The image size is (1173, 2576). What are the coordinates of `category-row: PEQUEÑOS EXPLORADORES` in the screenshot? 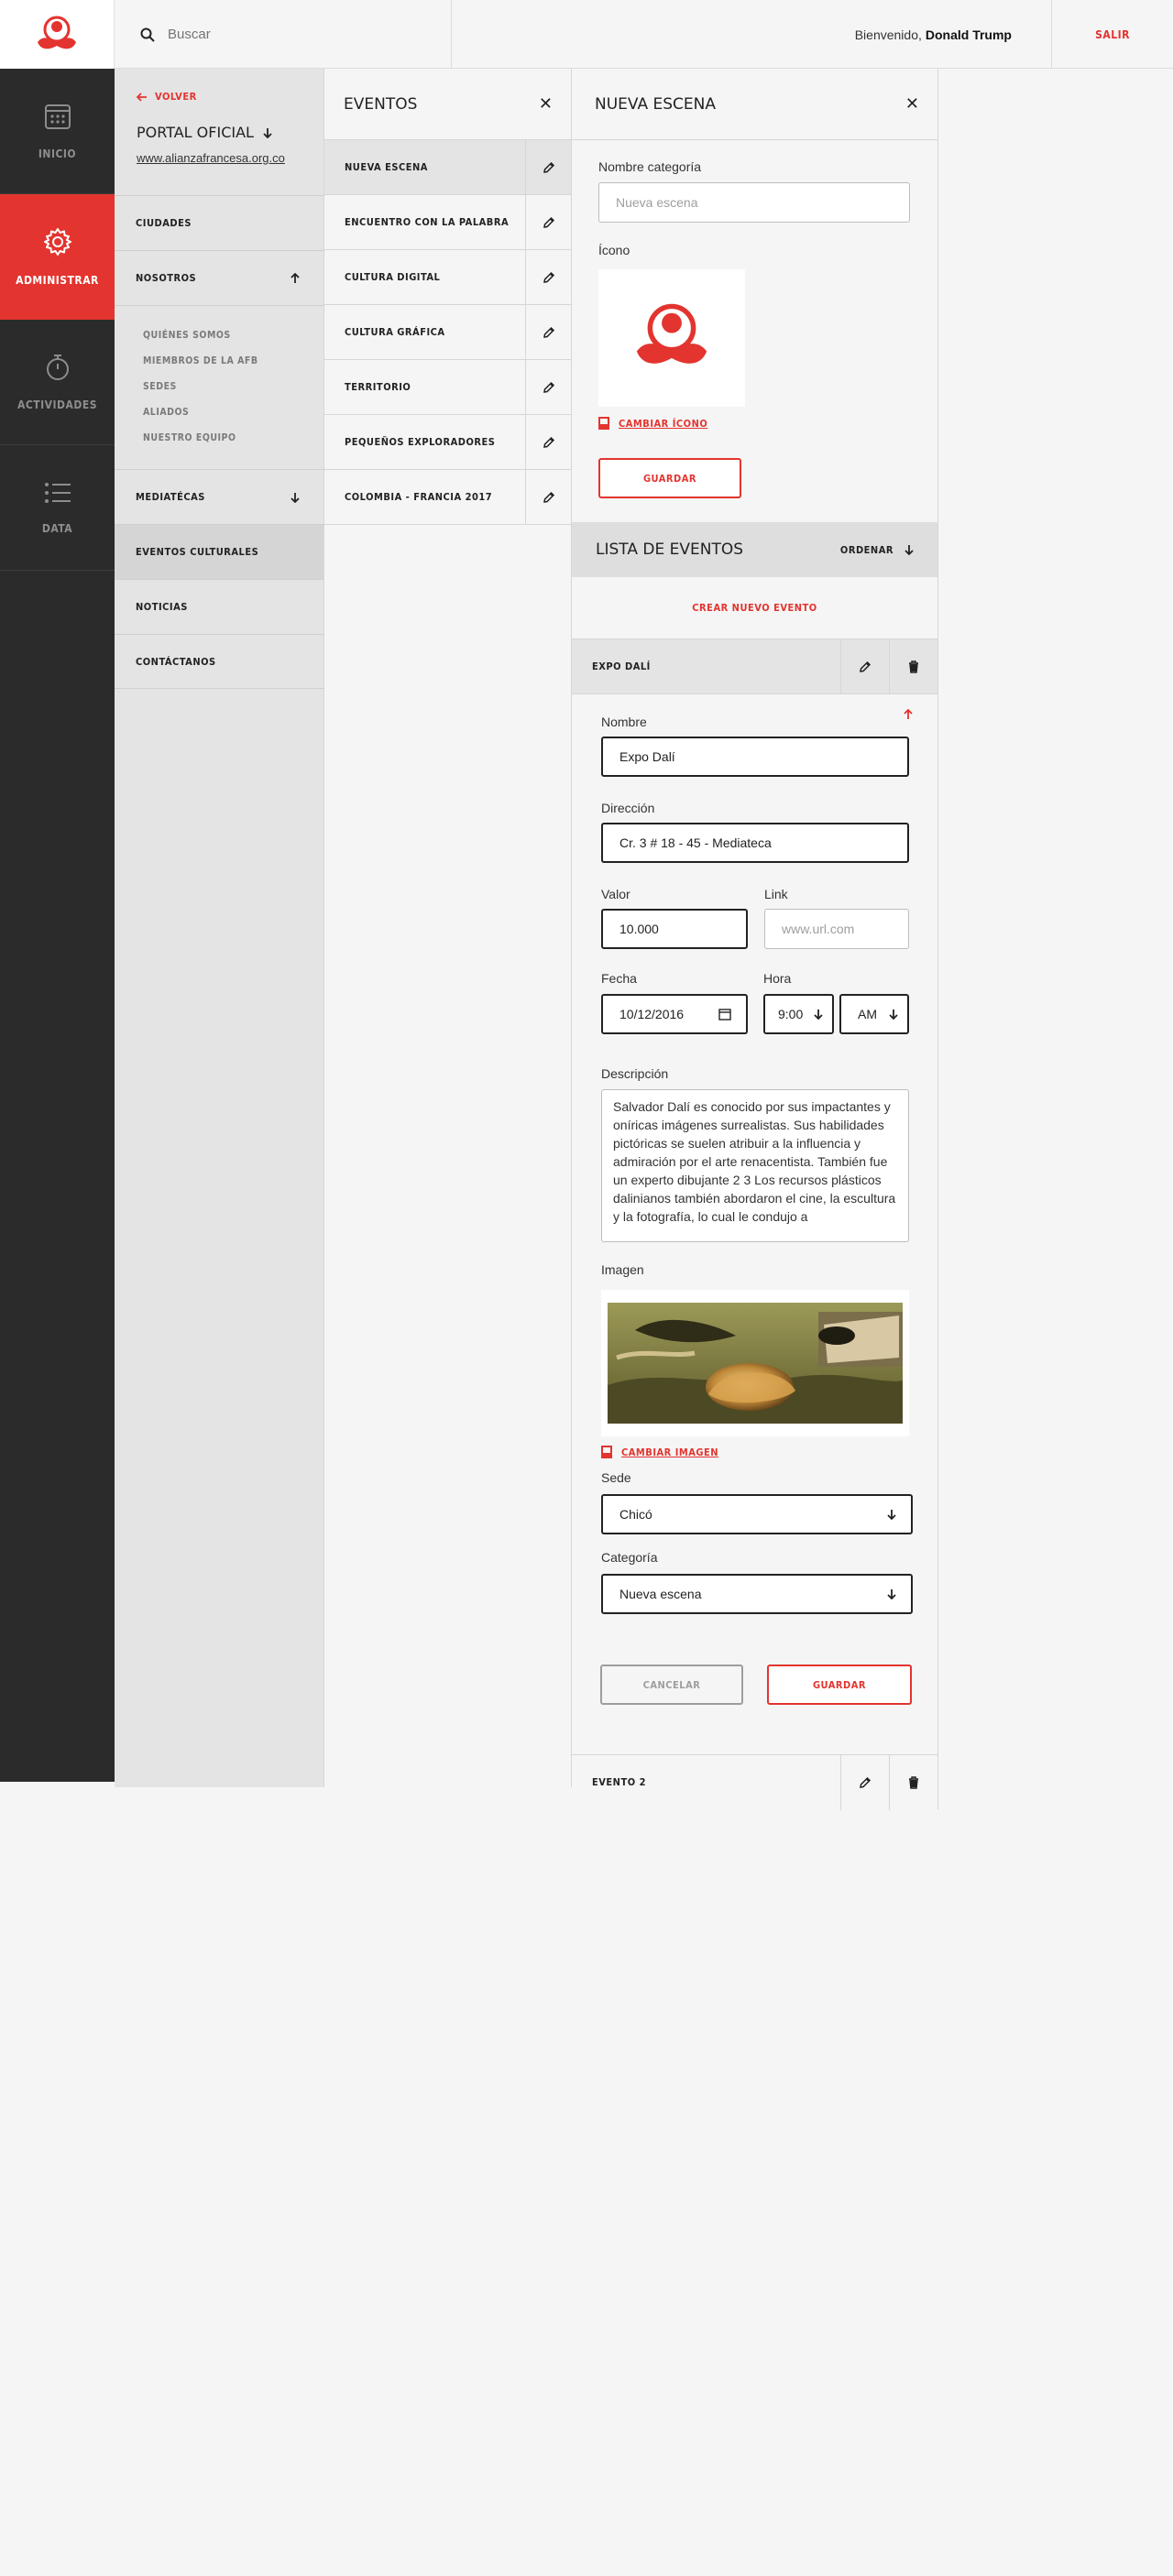 It's located at (447, 442).